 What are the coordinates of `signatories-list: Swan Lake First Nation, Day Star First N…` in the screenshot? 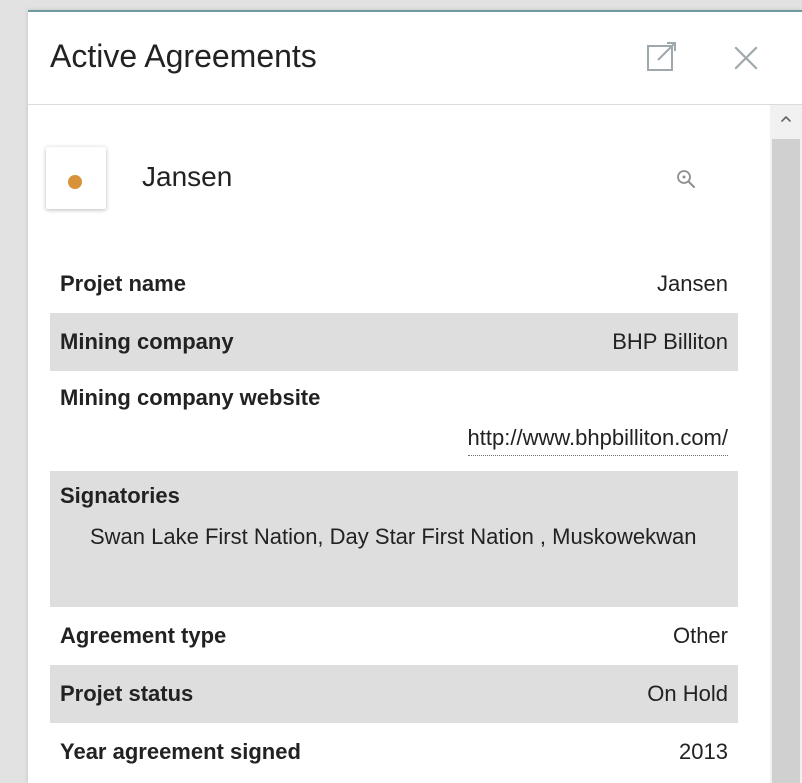 It's located at (393, 536).